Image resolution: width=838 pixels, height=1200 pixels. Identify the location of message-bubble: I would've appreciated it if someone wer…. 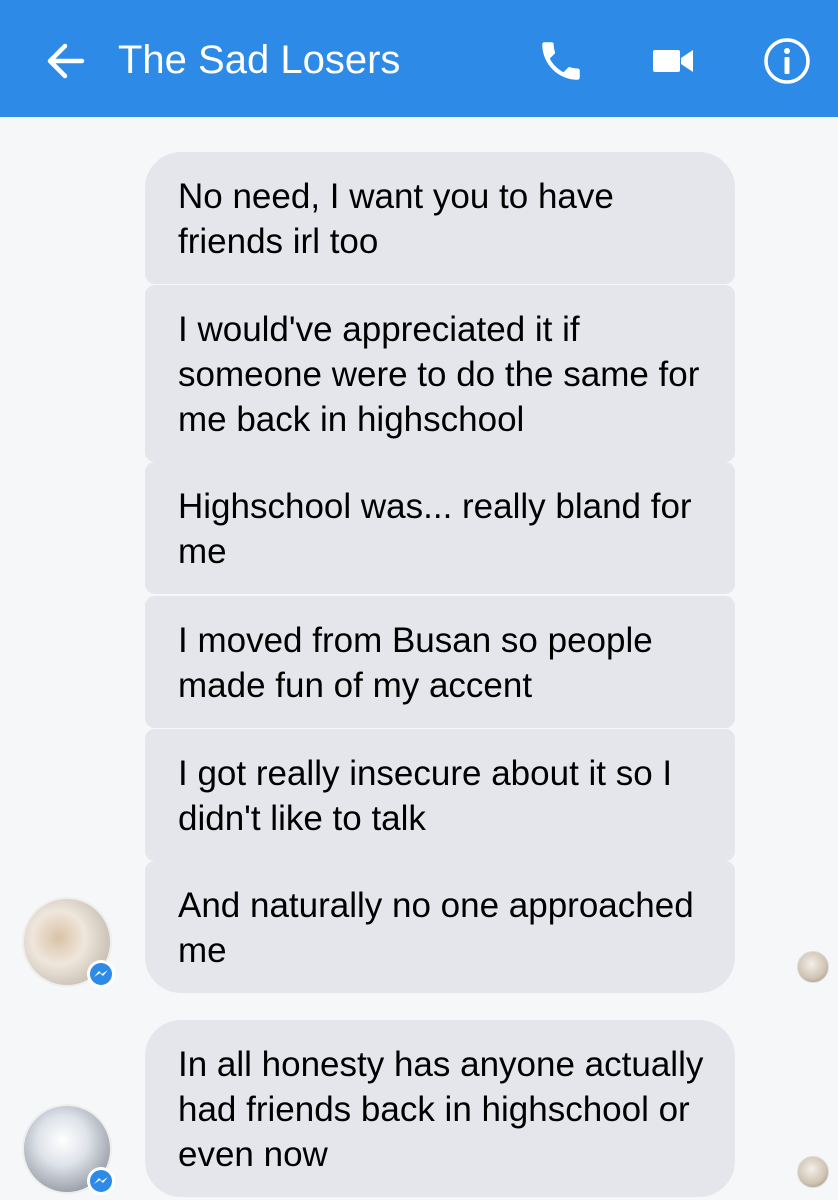
(440, 373).